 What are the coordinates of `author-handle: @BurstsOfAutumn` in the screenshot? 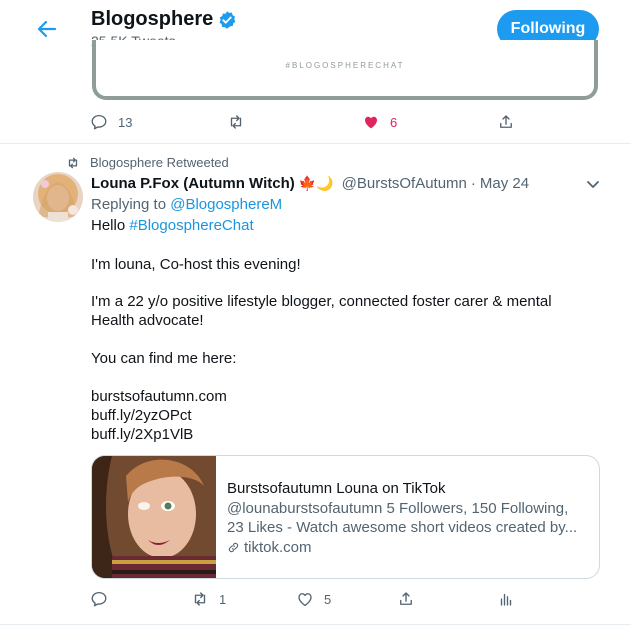 It's located at (404, 183).